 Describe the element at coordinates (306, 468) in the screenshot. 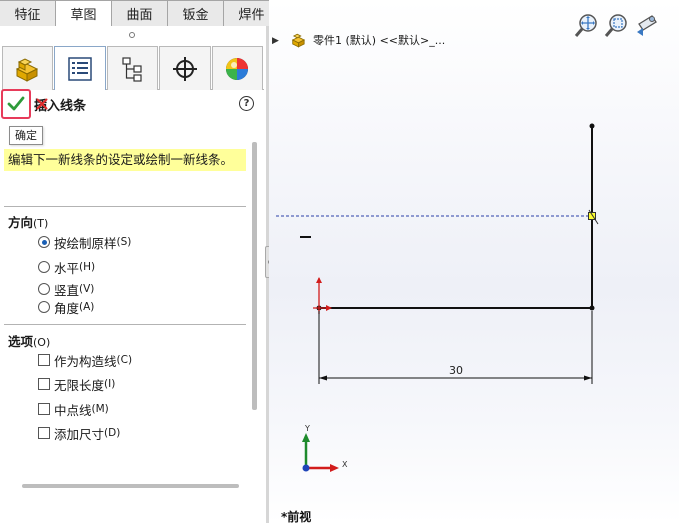

I see `triad-origin` at that location.